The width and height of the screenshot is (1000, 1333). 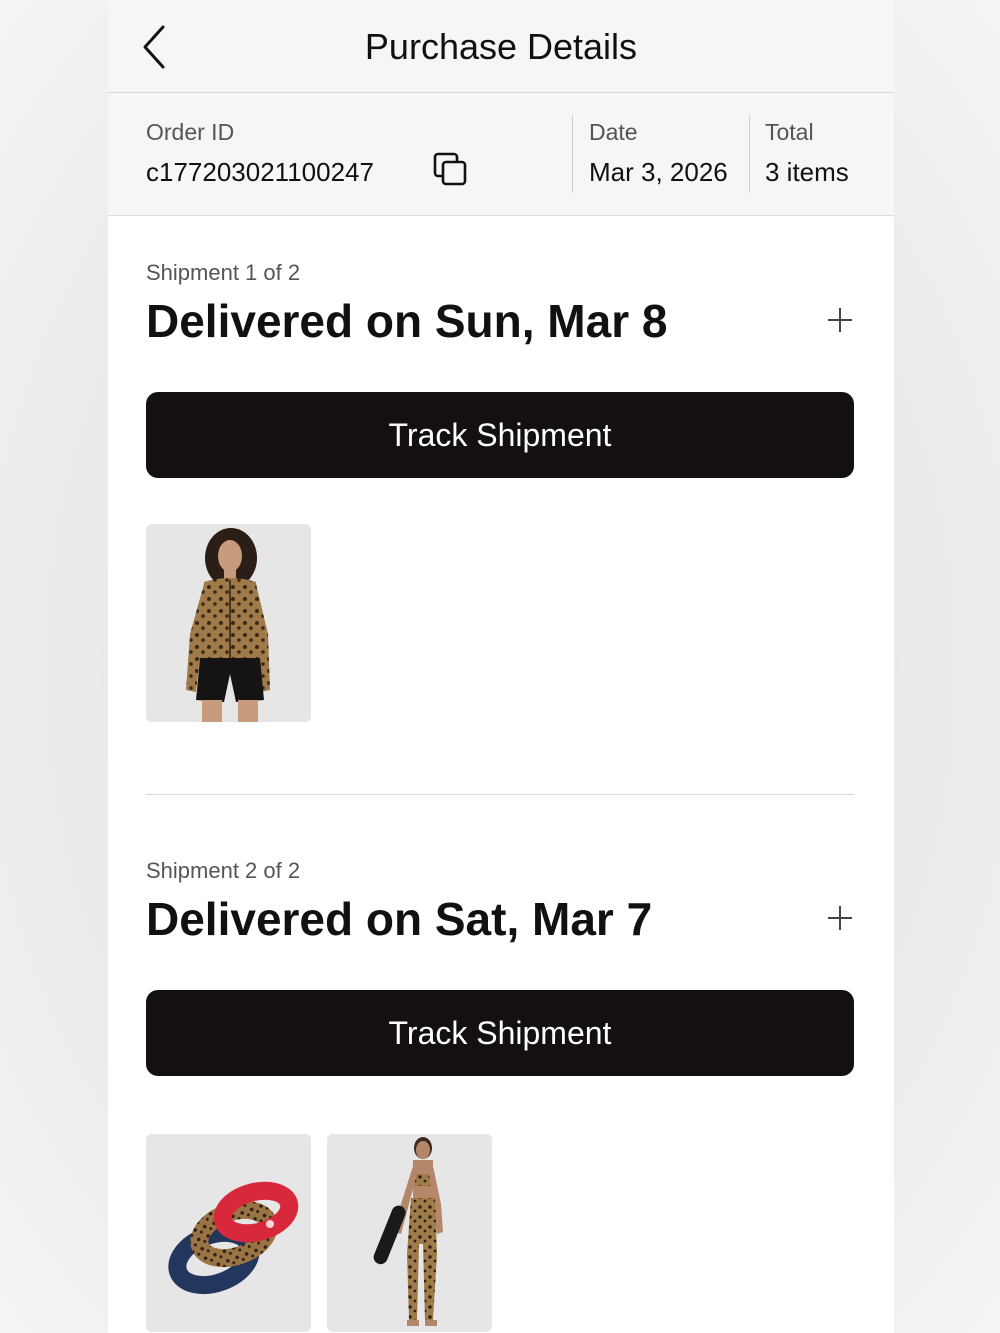 I want to click on order-id-block: Order ID c177203021100247, so click(x=356, y=154).